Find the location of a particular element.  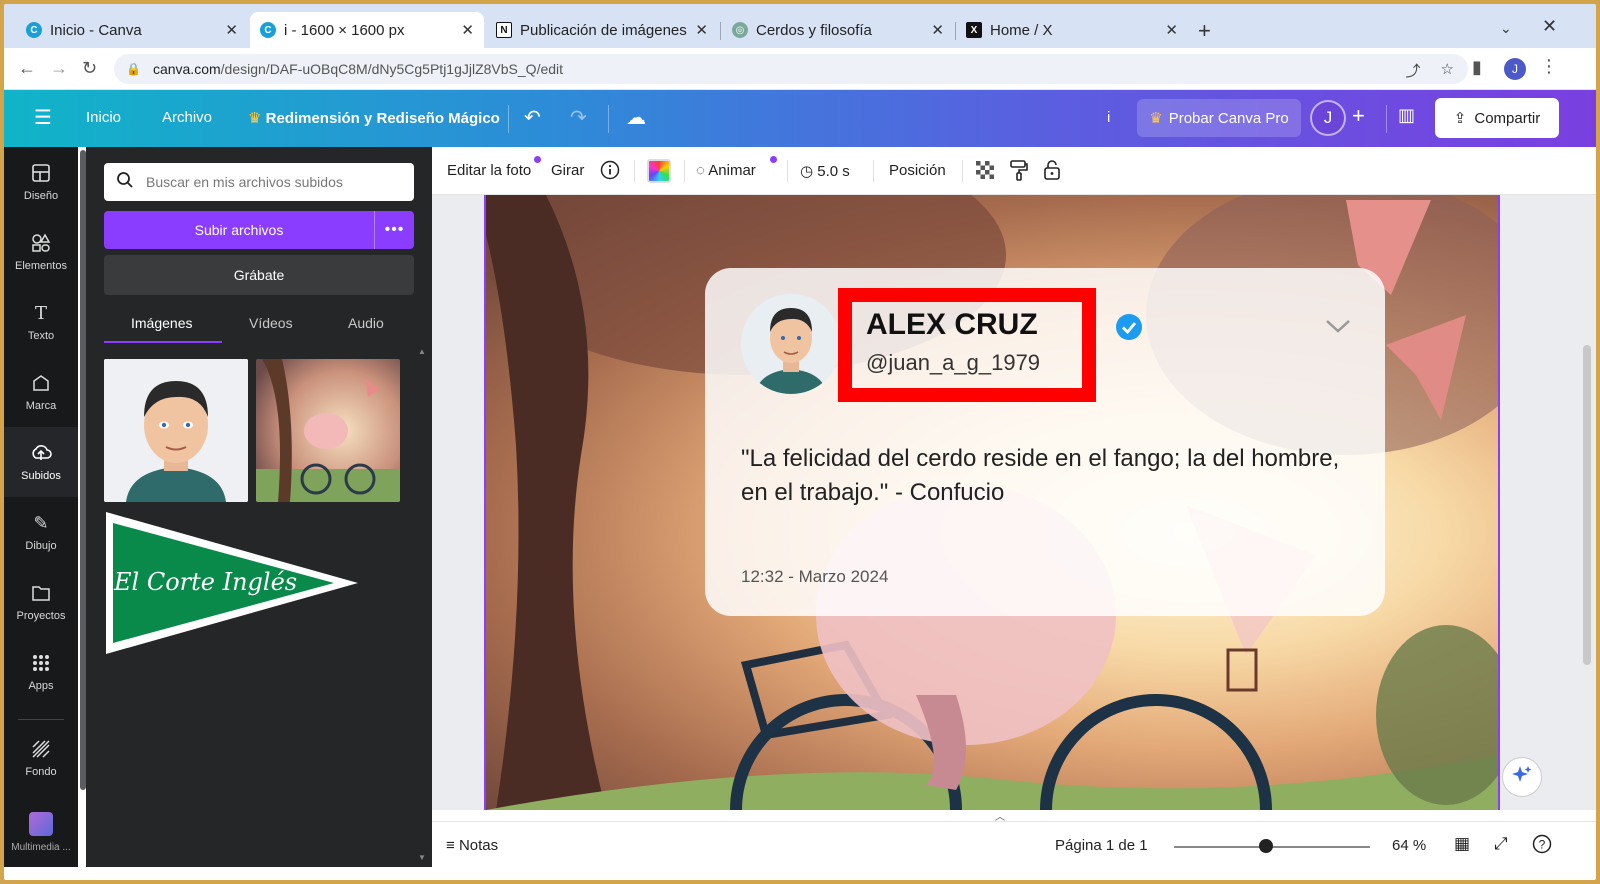

more-options-icon: ••• is located at coordinates (394, 230).